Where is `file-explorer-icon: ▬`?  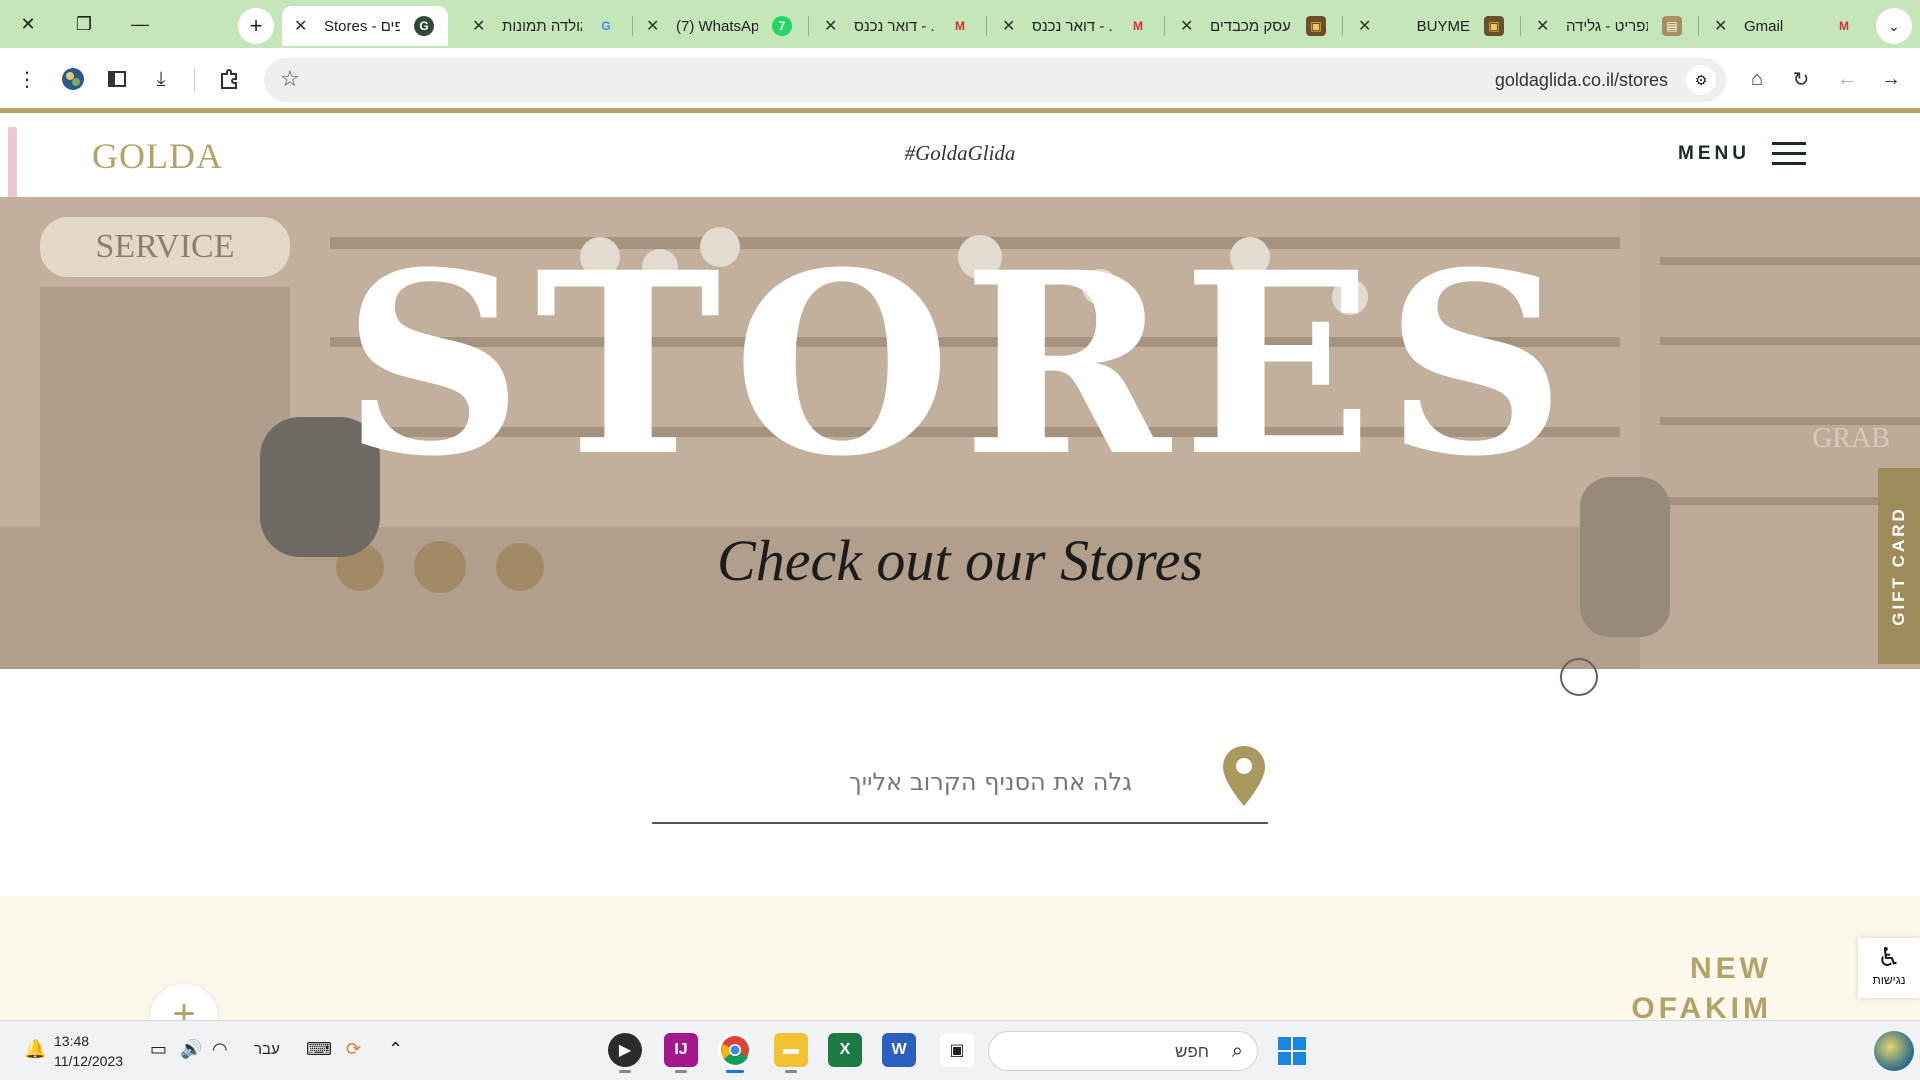 file-explorer-icon: ▬ is located at coordinates (791, 1053).